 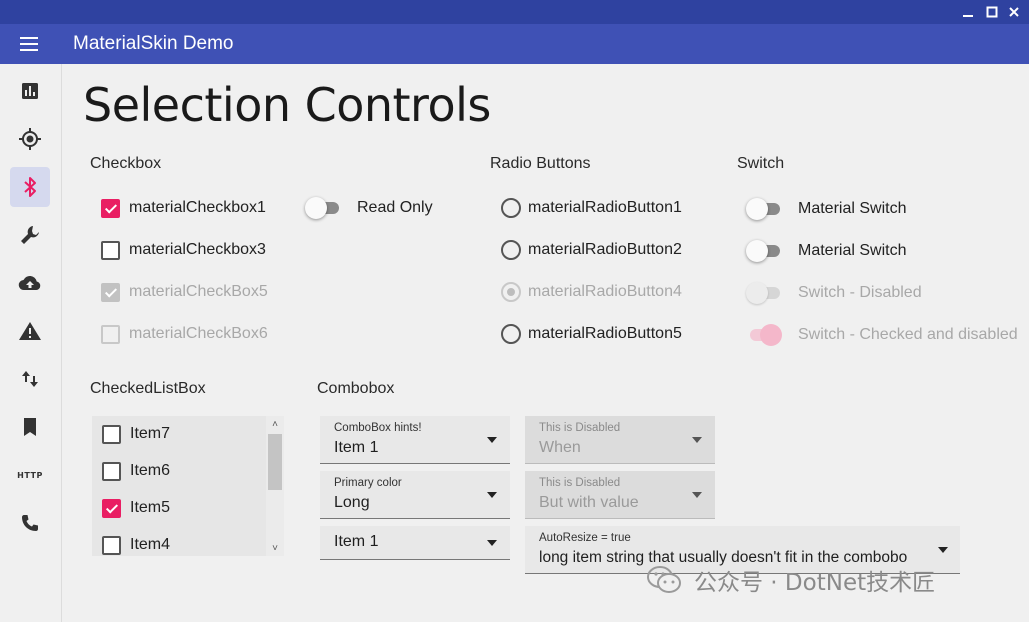 I want to click on combobox-disabled: This is Disabled When, so click(x=620, y=440).